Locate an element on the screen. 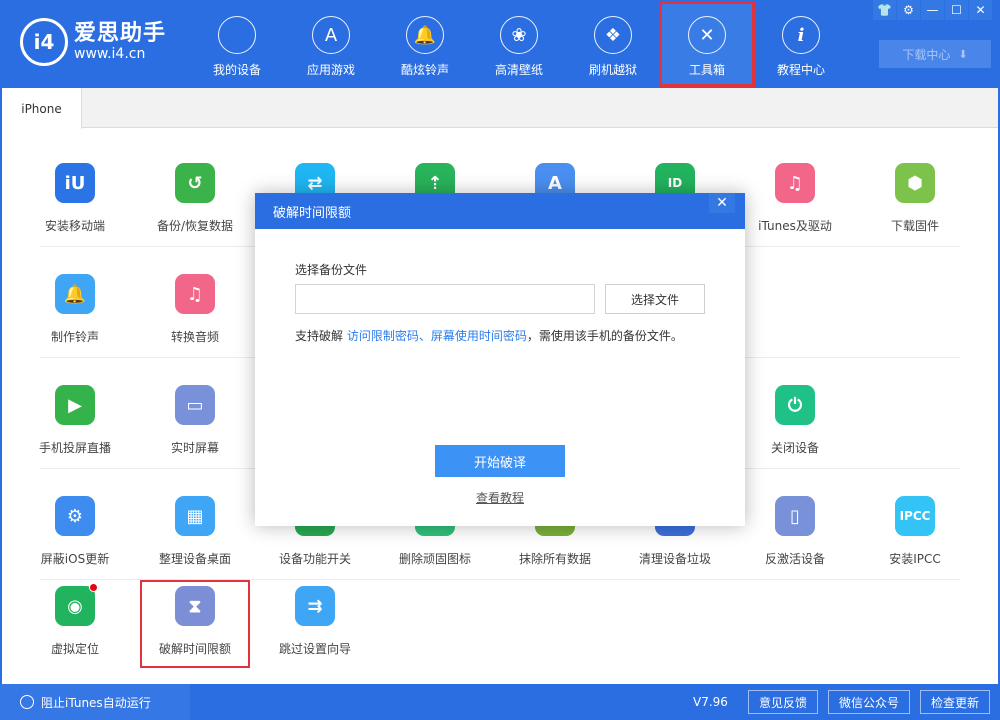 The width and height of the screenshot is (1000, 720). desktop-grid-icon: ▦ is located at coordinates (195, 516).